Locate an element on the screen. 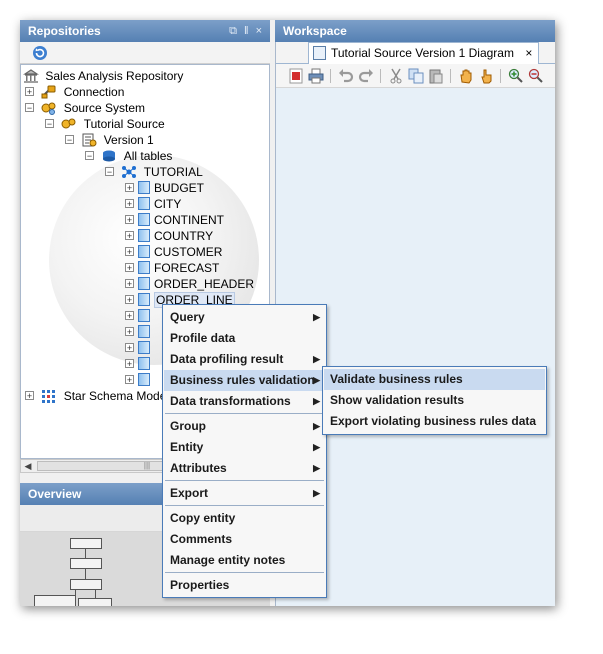 This screenshot has width=603, height=654. cut-icon is located at coordinates (396, 76).